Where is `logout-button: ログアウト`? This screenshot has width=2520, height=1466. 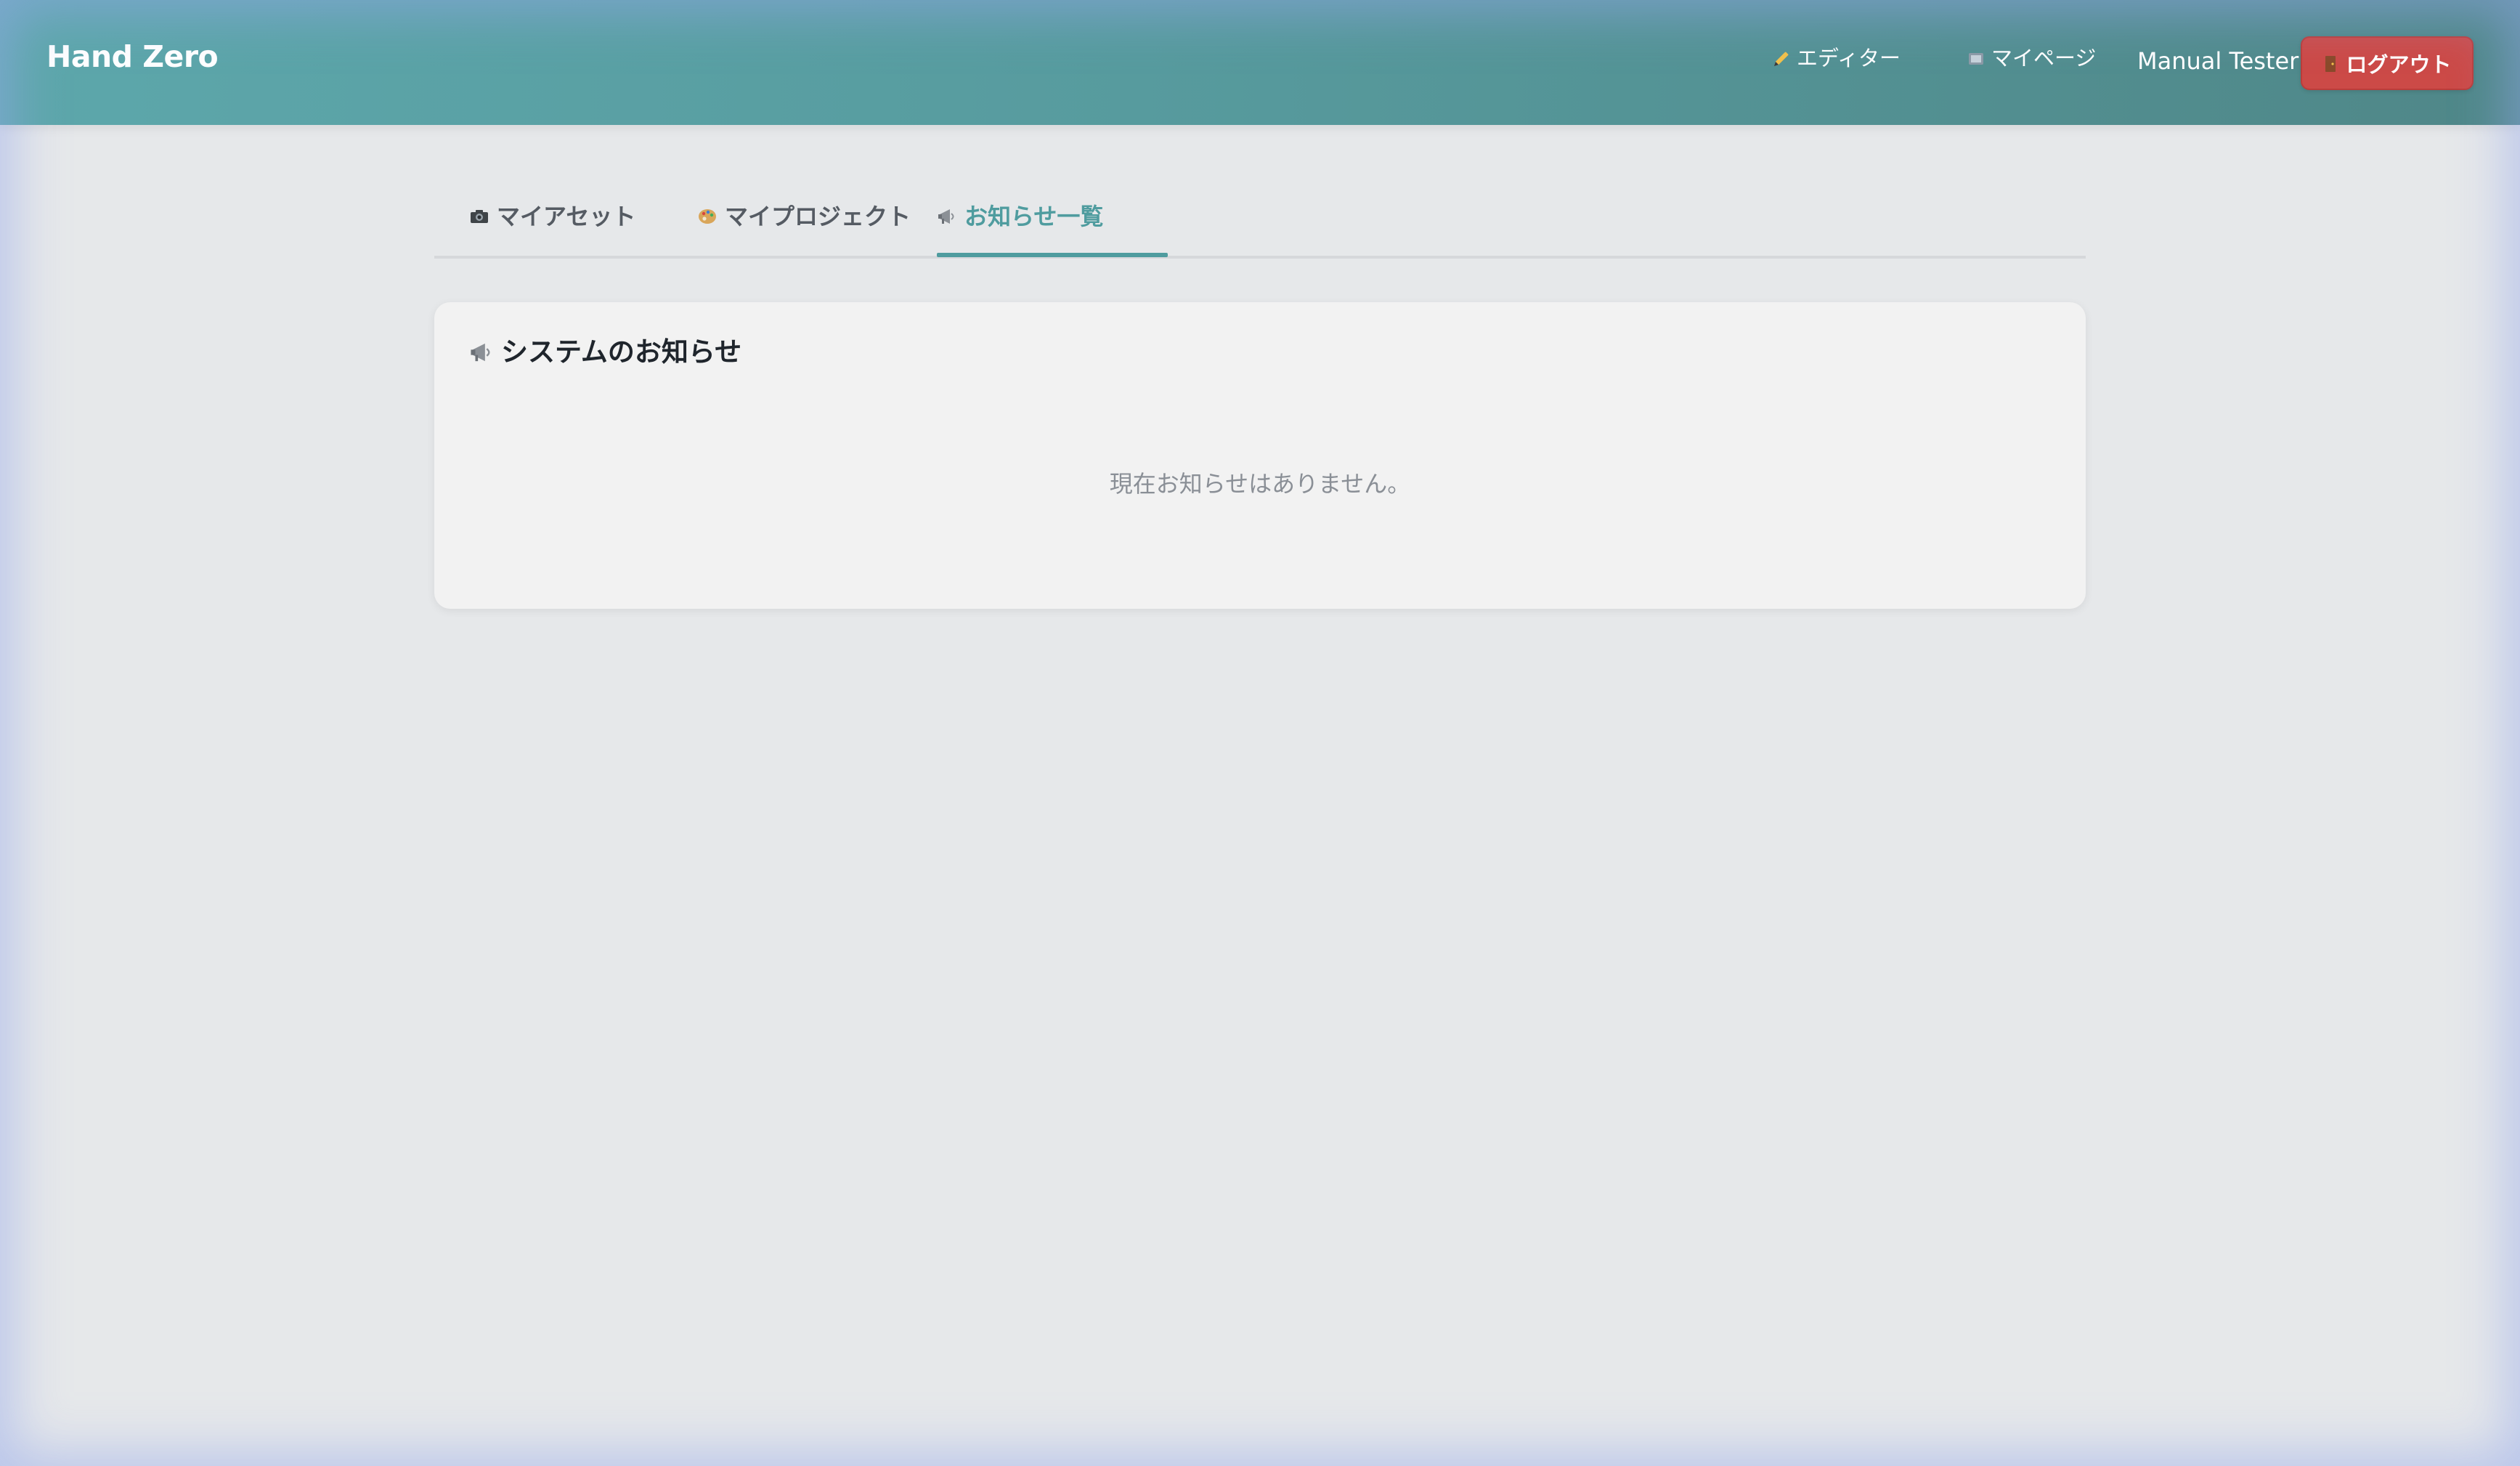
logout-button: ログアウト is located at coordinates (2387, 63).